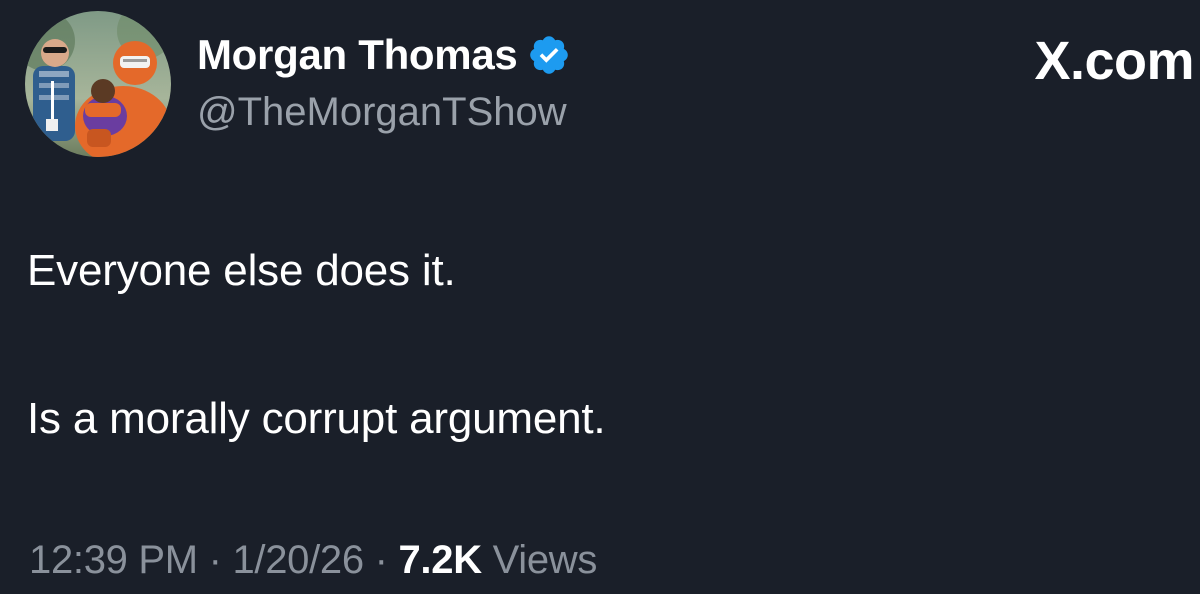 The height and width of the screenshot is (594, 1200). I want to click on tweet-date: 1/20/26, so click(298, 560).